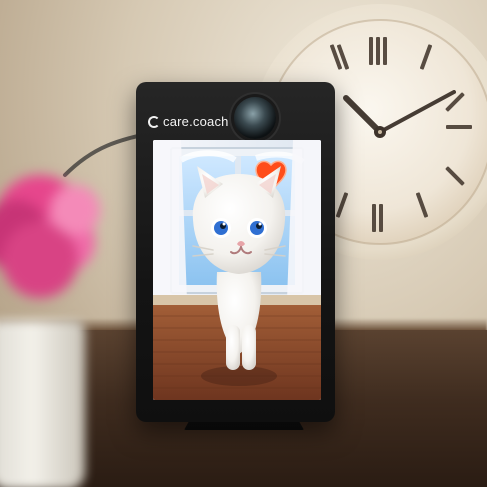 The width and height of the screenshot is (487, 487). I want to click on camera-icon, so click(255, 118).